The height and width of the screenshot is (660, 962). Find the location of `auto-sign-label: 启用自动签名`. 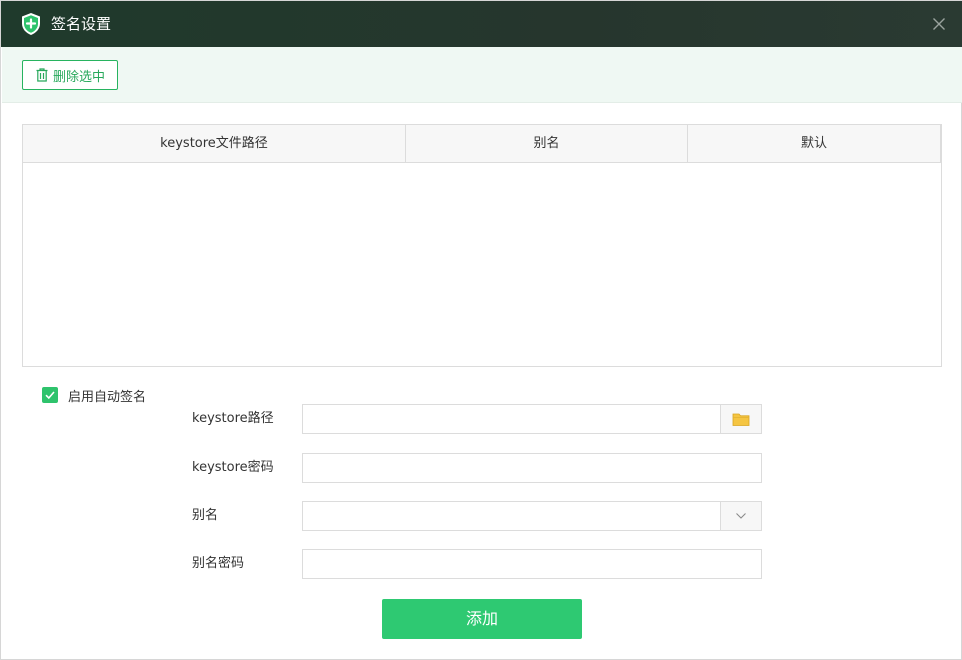

auto-sign-label: 启用自动签名 is located at coordinates (107, 397).